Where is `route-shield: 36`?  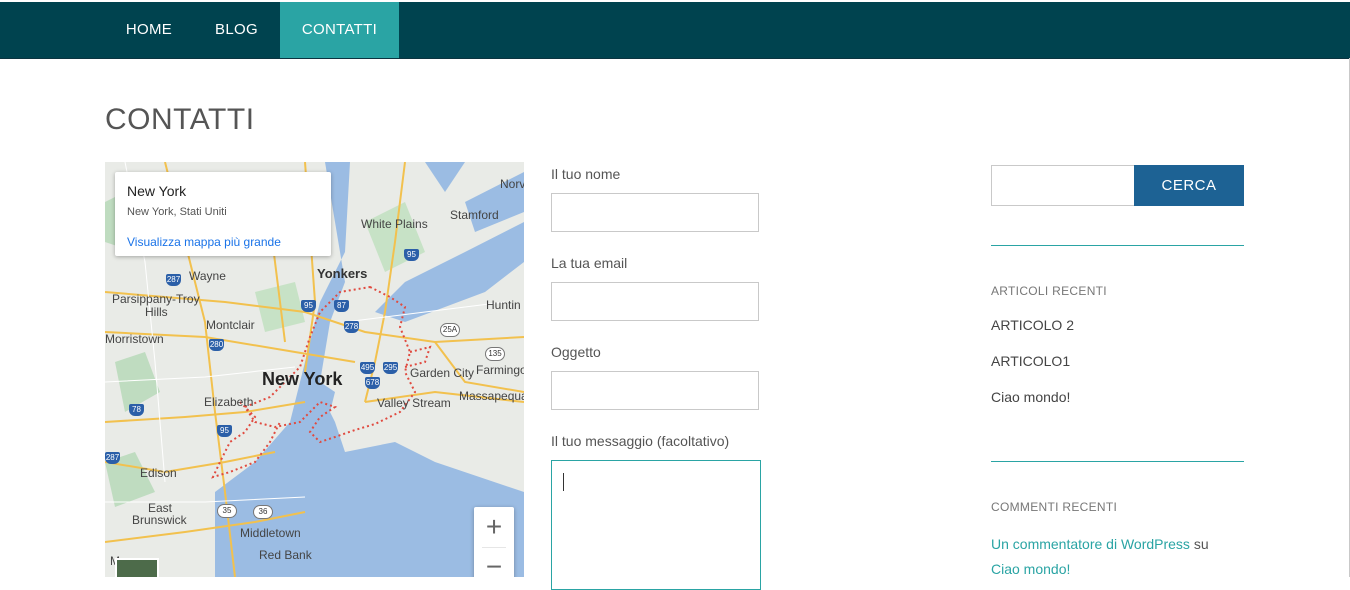 route-shield: 36 is located at coordinates (263, 512).